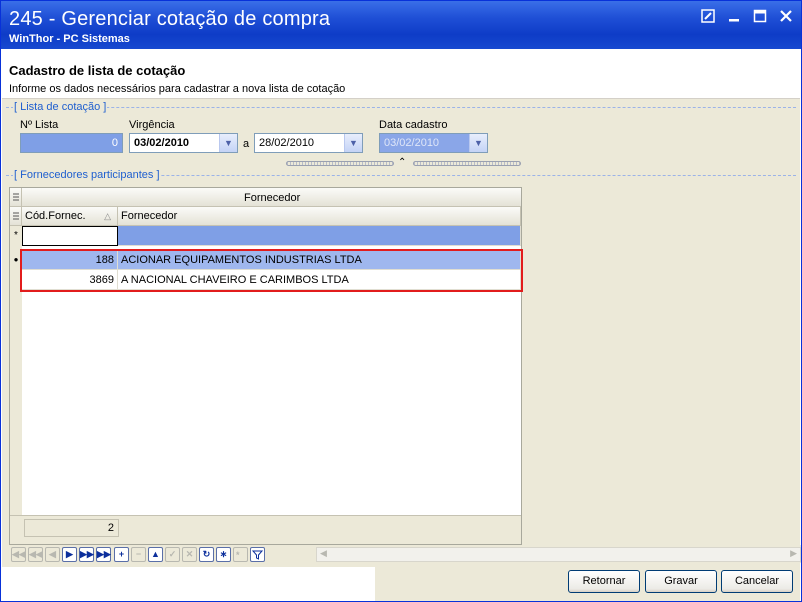  I want to click on first-record-icon: ◀◀, so click(18, 554).